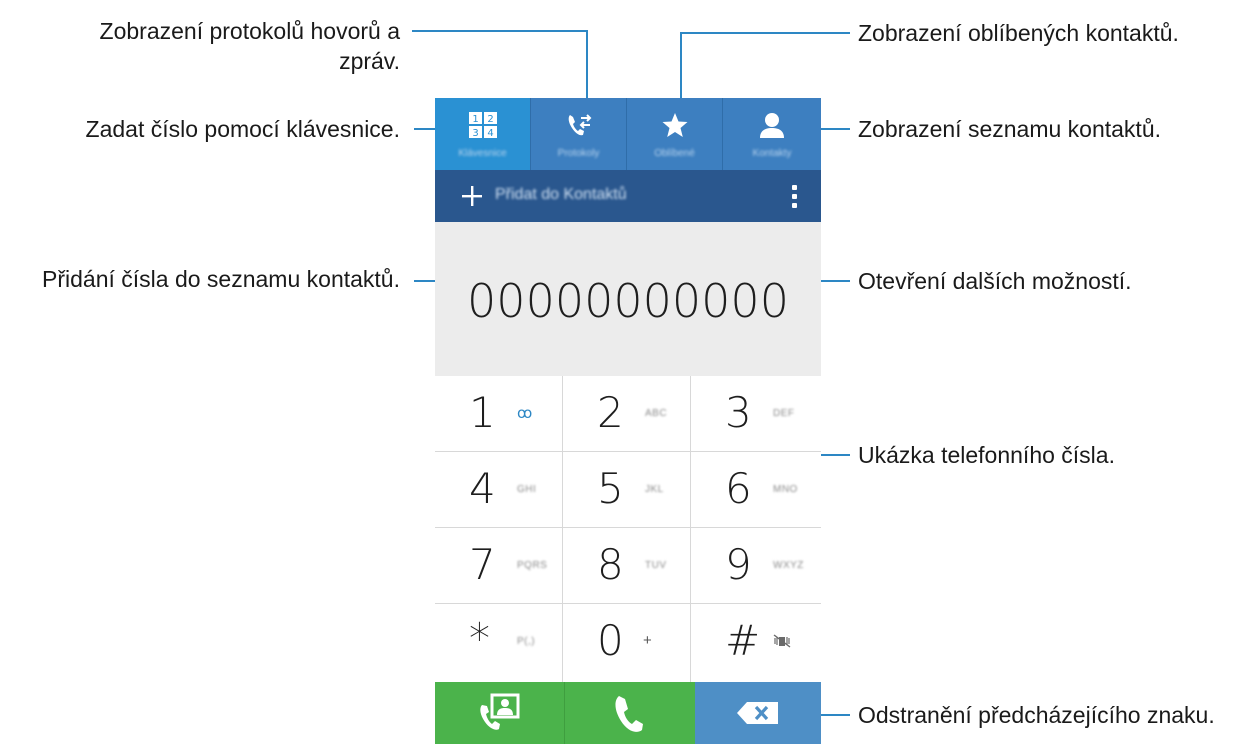 The image size is (1258, 744). Describe the element at coordinates (479, 638) in the screenshot. I see `key-digit: *` at that location.